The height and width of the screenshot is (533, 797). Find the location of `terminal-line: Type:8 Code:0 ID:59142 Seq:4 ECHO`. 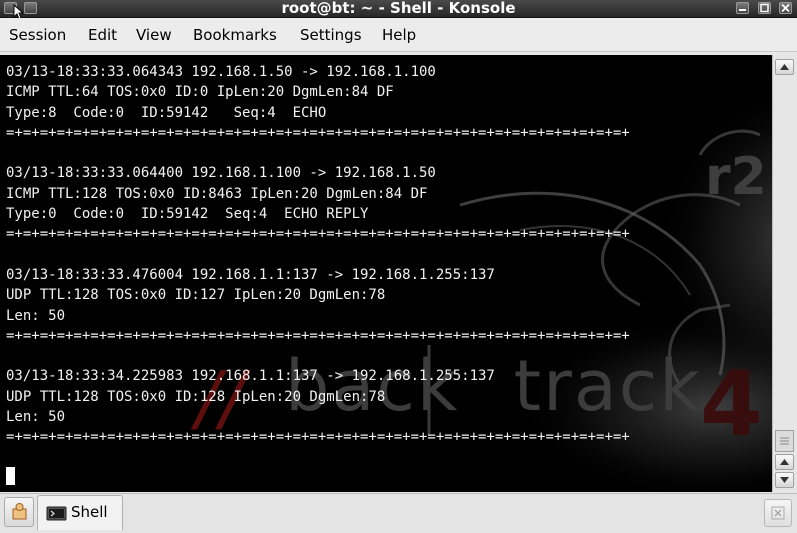

terminal-line: Type:8 Code:0 ID:59142 Seq:4 ECHO is located at coordinates (166, 112).